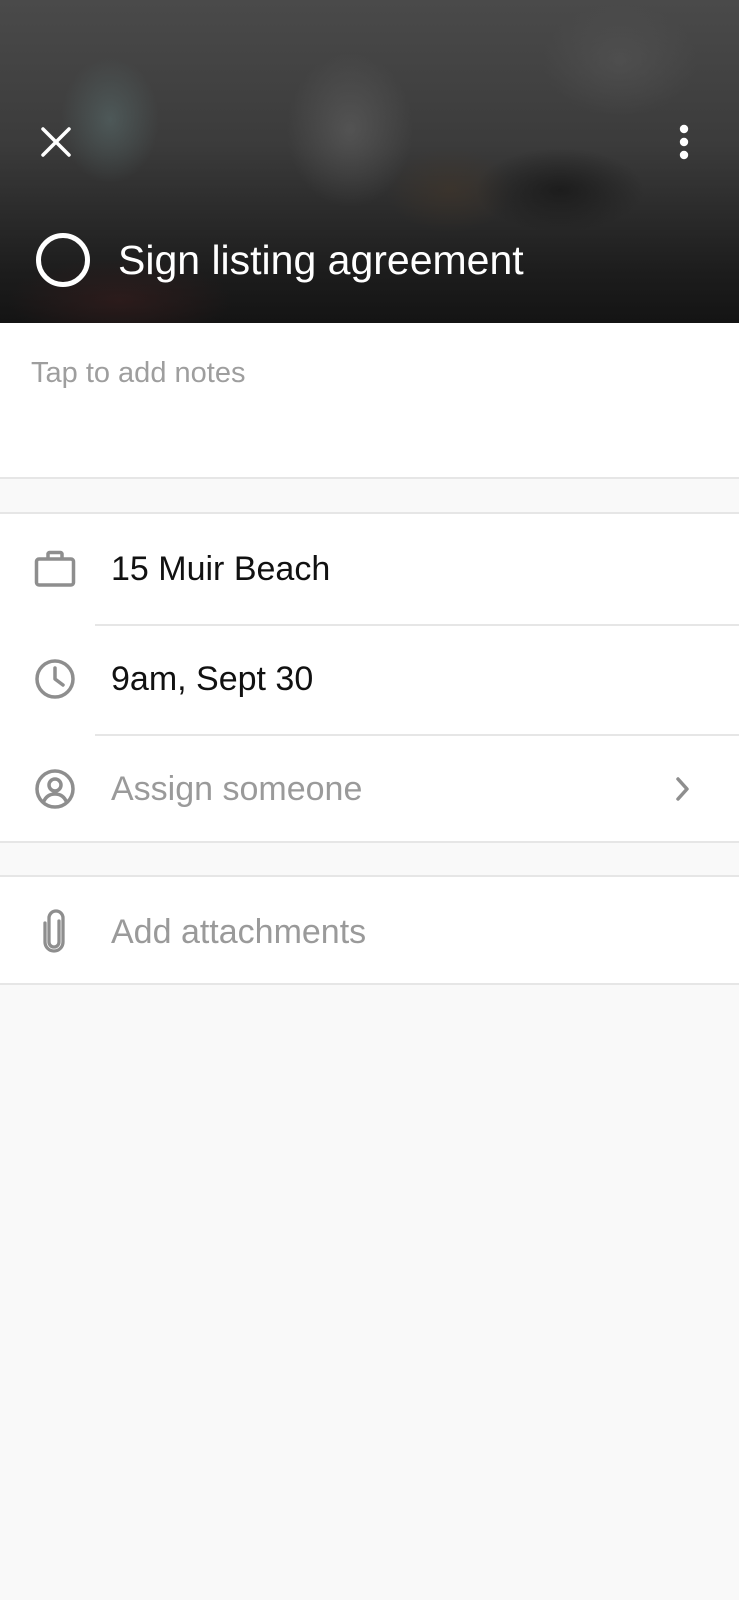  What do you see at coordinates (369, 789) in the screenshot?
I see `assignee-row: Assign someone` at bounding box center [369, 789].